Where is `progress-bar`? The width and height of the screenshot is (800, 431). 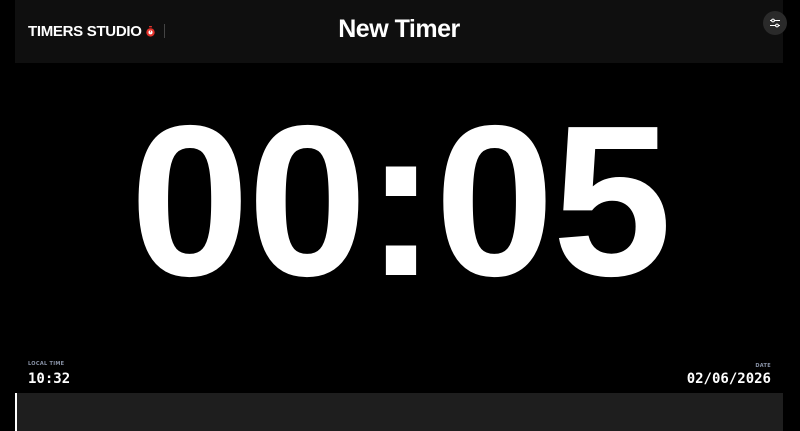 progress-bar is located at coordinates (399, 412).